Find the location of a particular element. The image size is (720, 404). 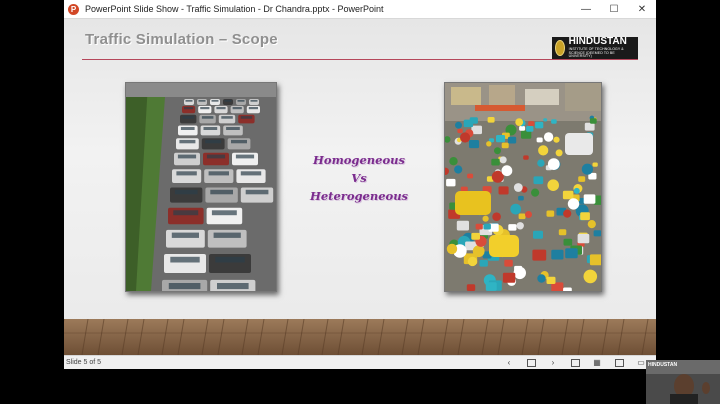

homogeneous-traffic-photo is located at coordinates (201, 187).